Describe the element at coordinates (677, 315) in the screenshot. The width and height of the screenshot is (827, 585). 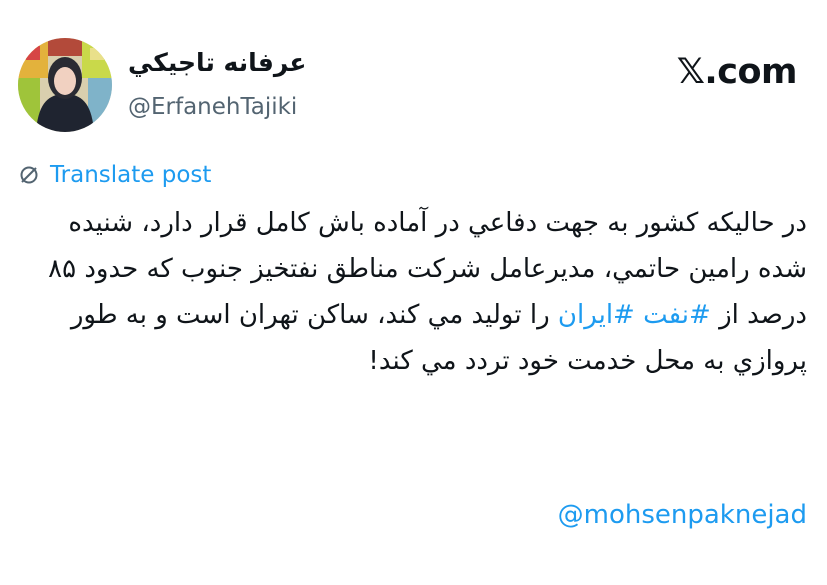
I see `hashtag-naft: #نفت` at that location.